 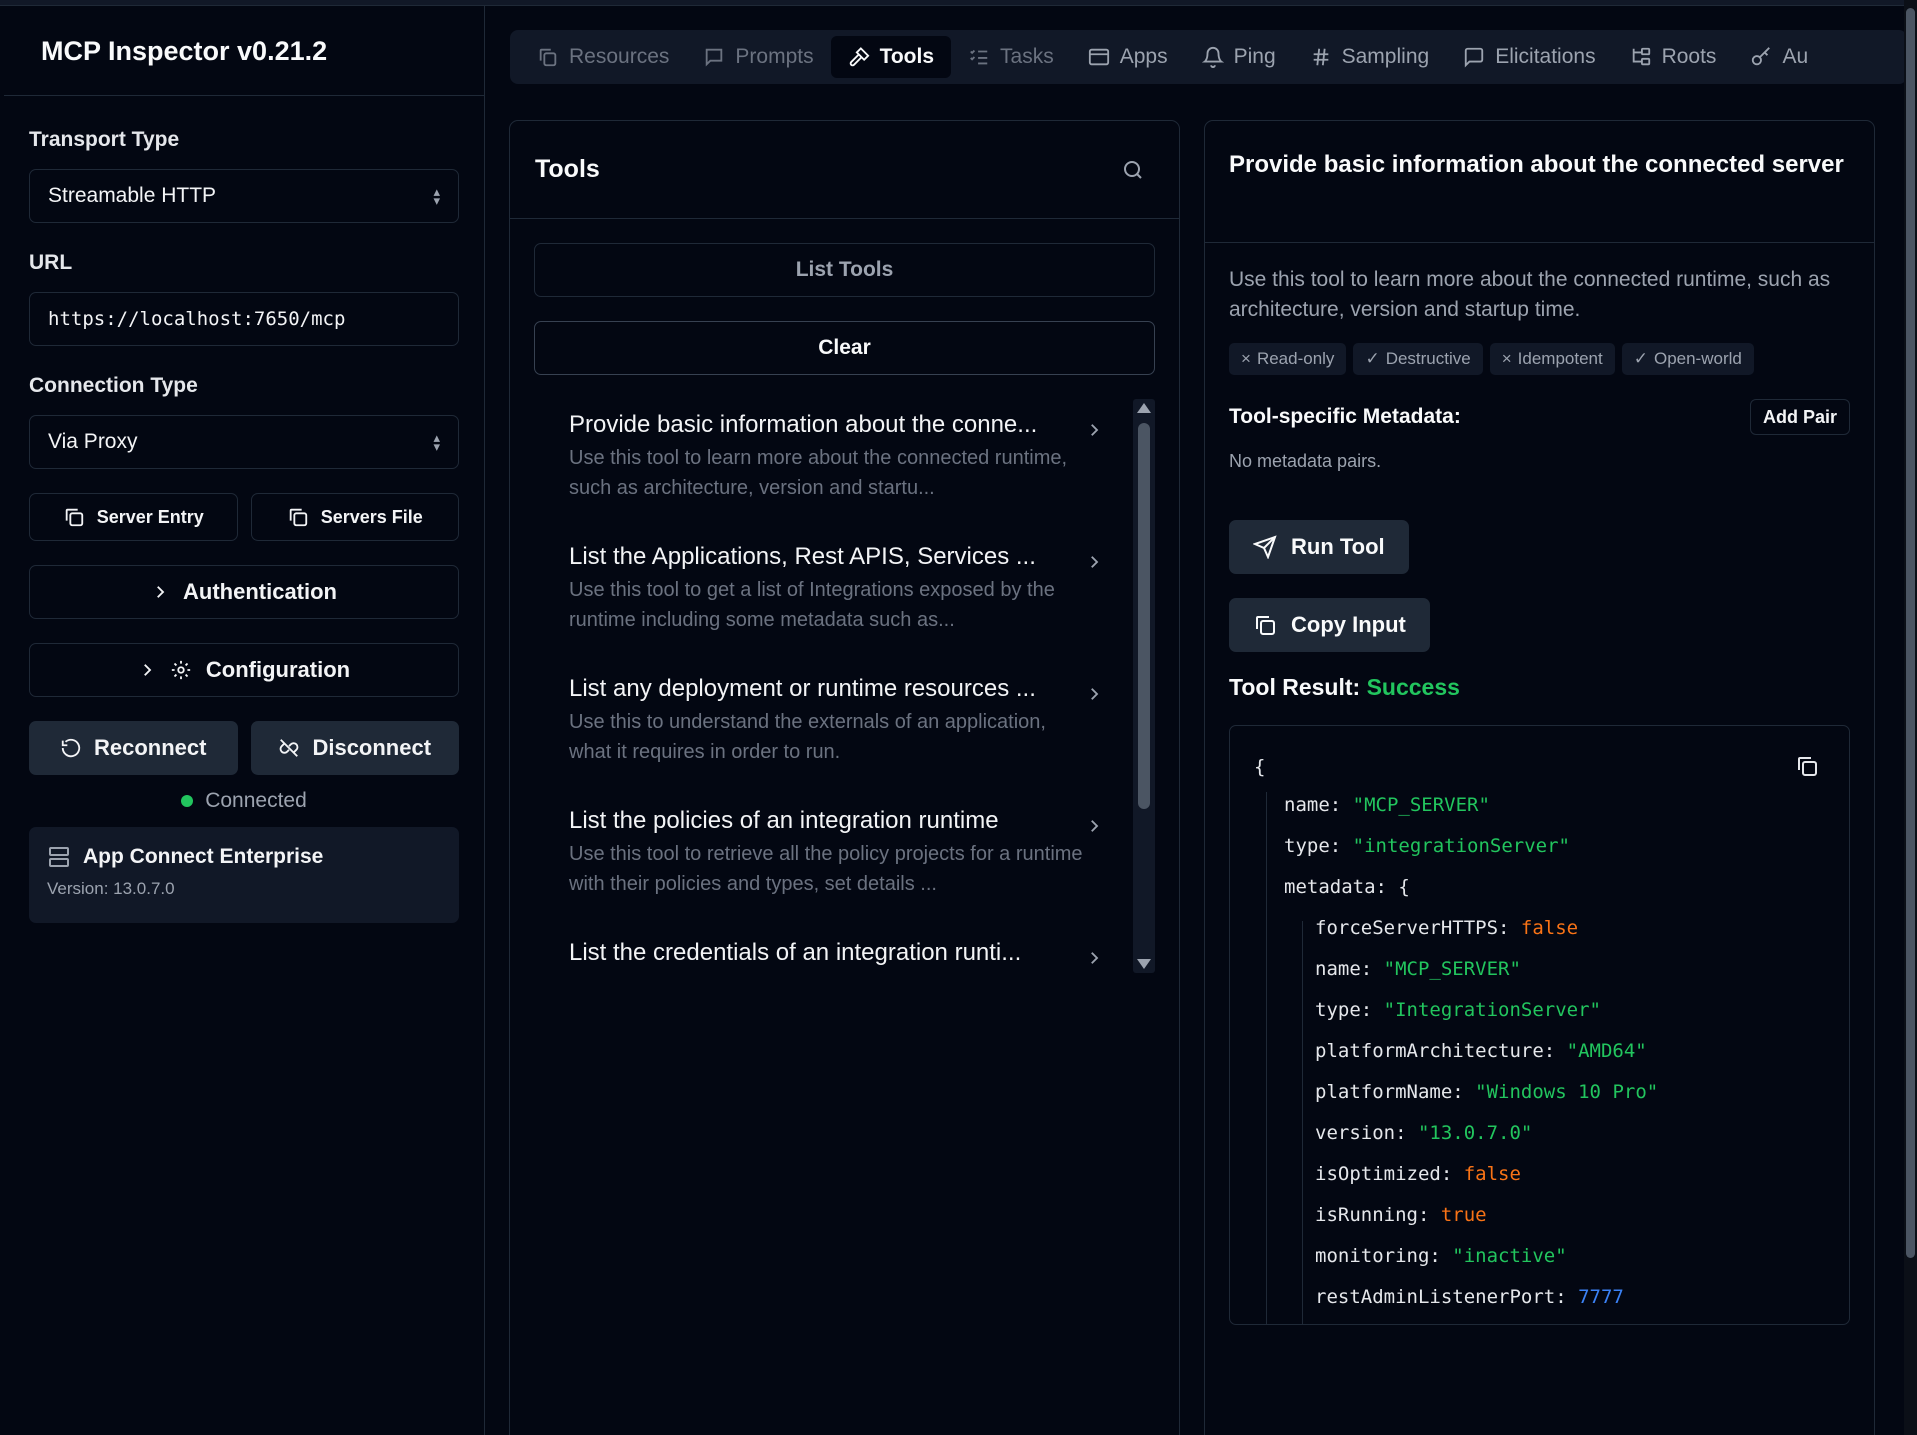 I want to click on json-value: {, so click(x=1404, y=886).